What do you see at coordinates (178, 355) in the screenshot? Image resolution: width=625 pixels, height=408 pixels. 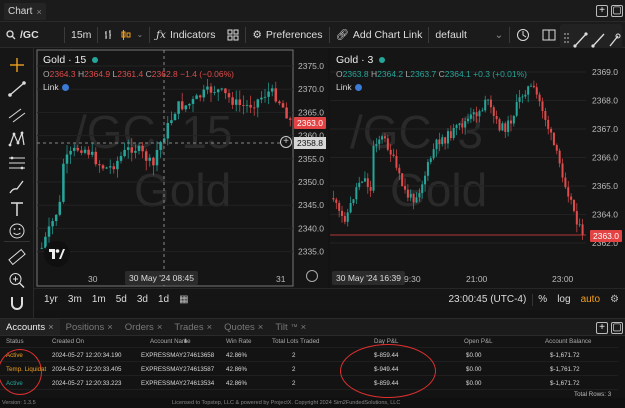 I see `account-name-cell: EXPRESSMAY274613658` at bounding box center [178, 355].